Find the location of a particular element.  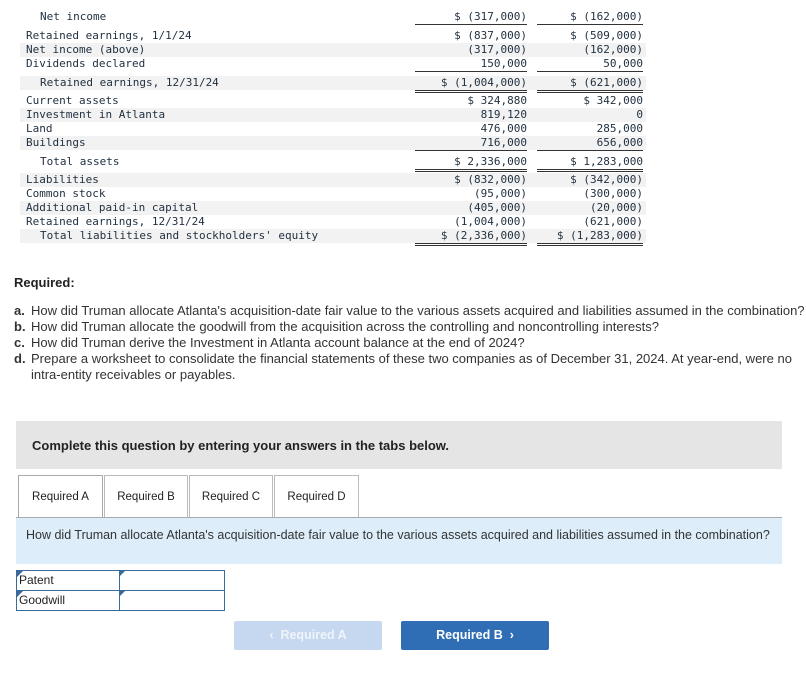

financial-row: Current assets $ 324,880 $ 342,000 is located at coordinates (333, 101).